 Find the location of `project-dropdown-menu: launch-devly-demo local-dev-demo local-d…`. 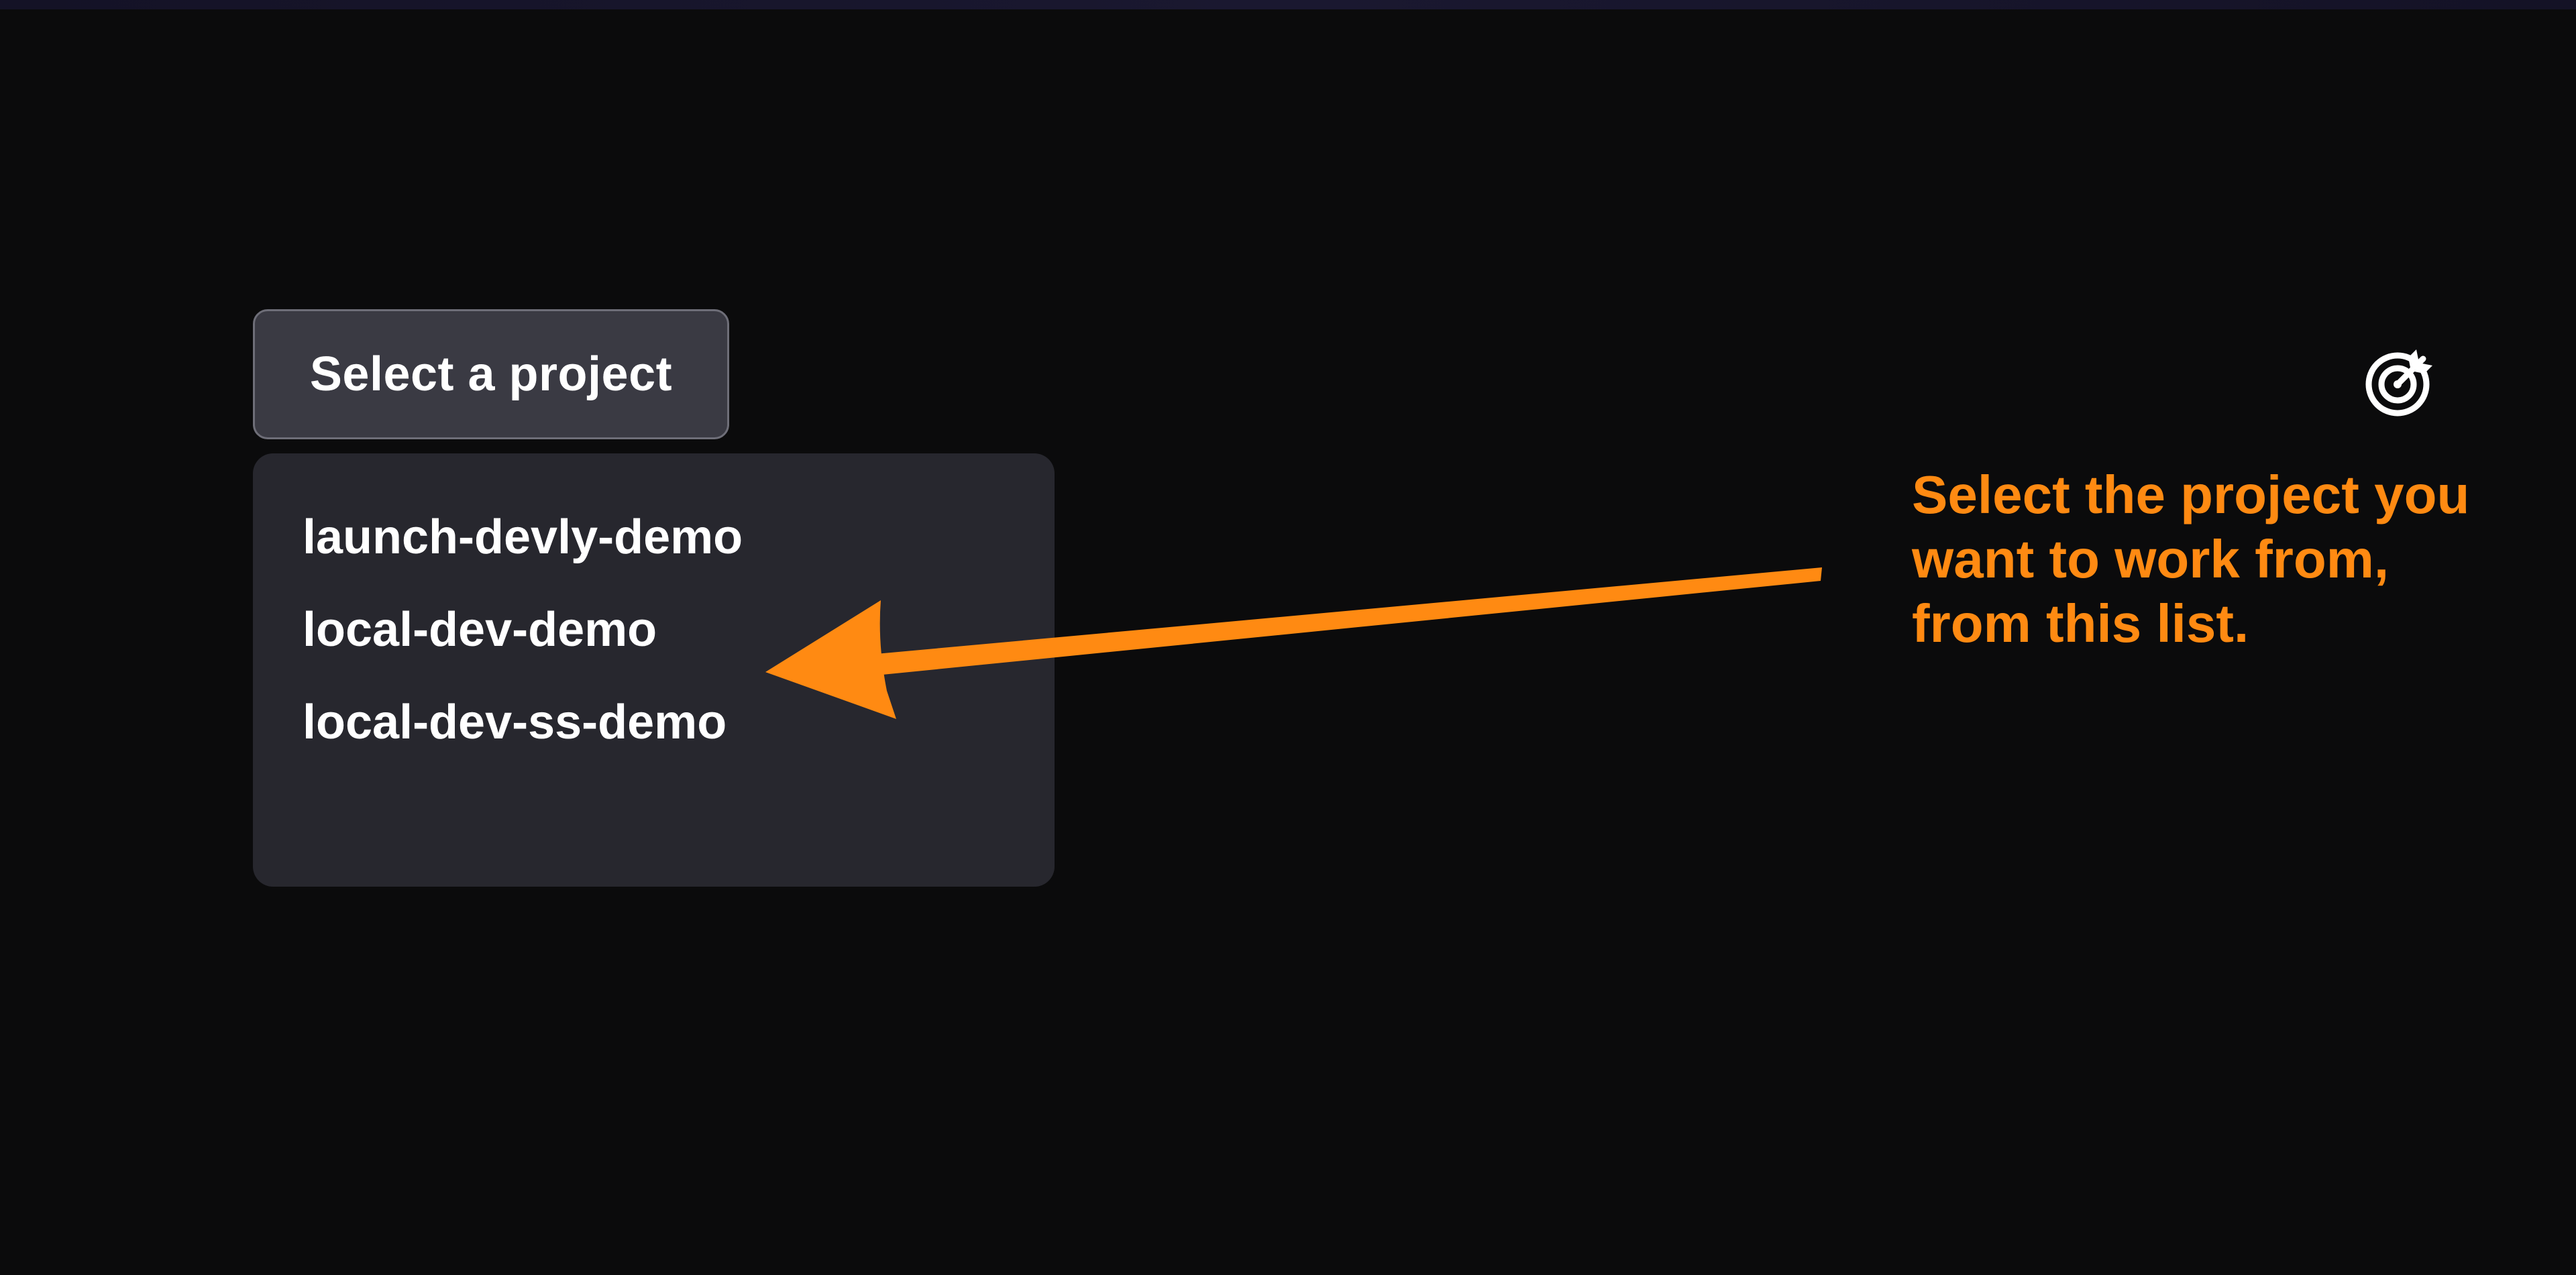

project-dropdown-menu: launch-devly-demo local-dev-demo local-d… is located at coordinates (654, 670).